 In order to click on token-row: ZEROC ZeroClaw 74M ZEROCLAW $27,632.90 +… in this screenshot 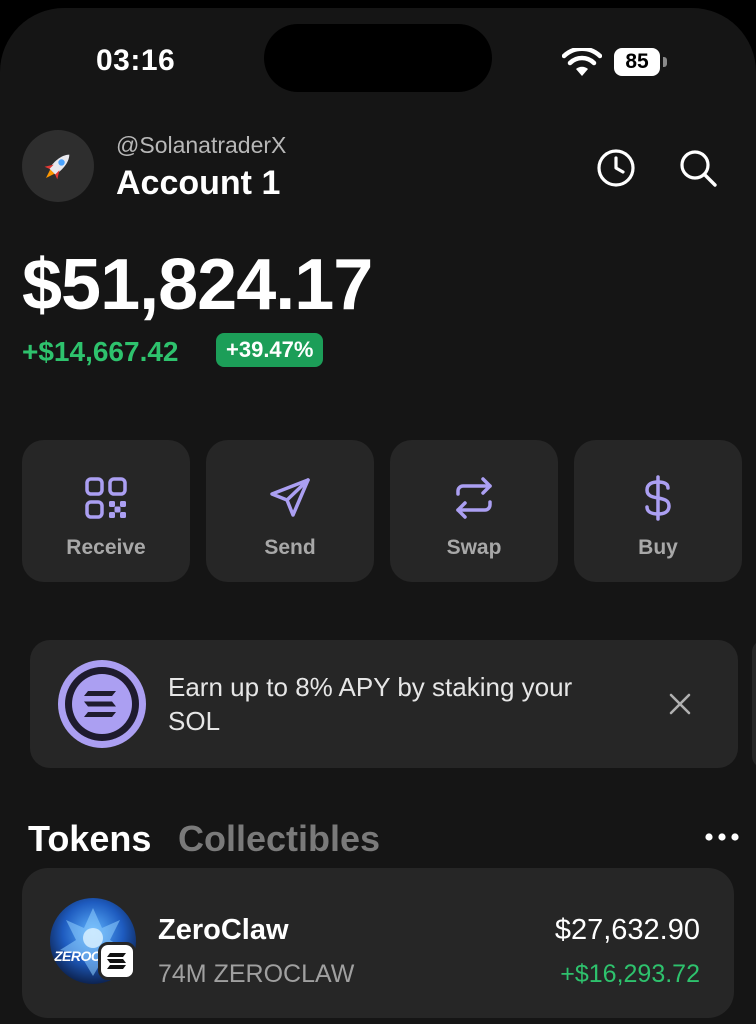, I will do `click(378, 943)`.